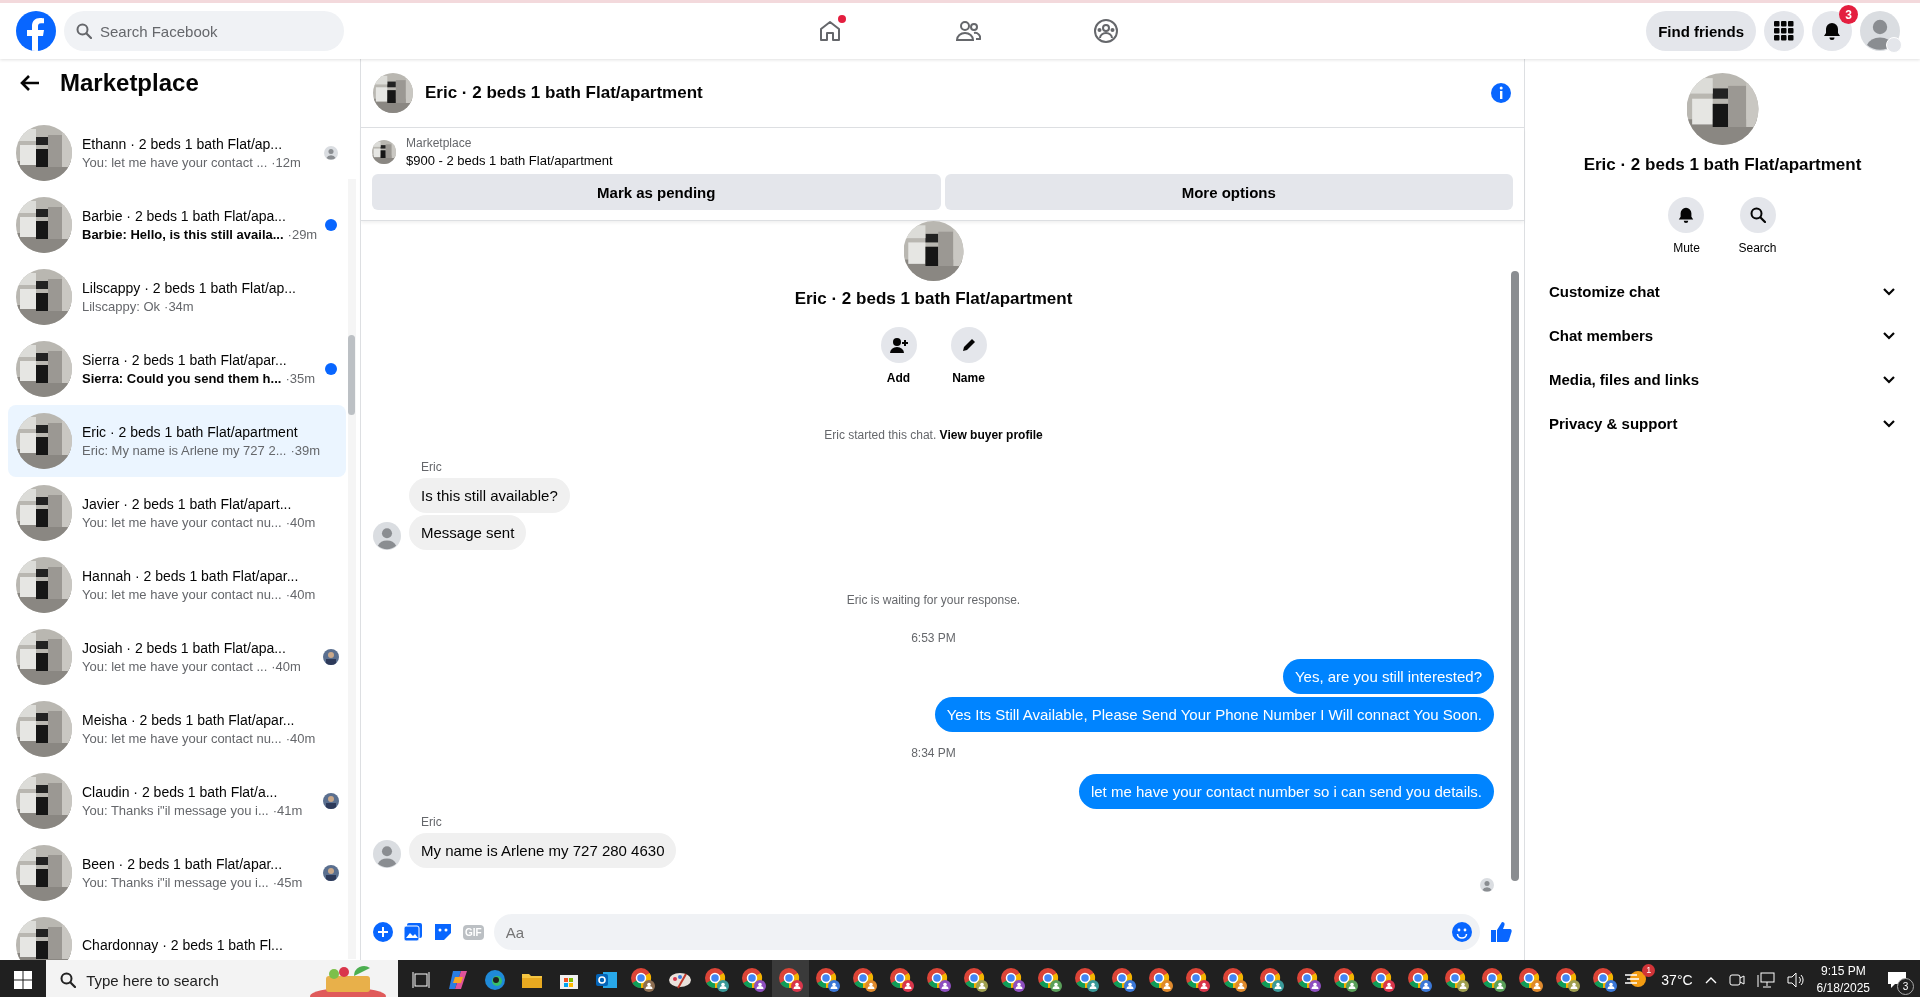 The height and width of the screenshot is (997, 1920). Describe the element at coordinates (383, 932) in the screenshot. I see `plus-icon` at that location.